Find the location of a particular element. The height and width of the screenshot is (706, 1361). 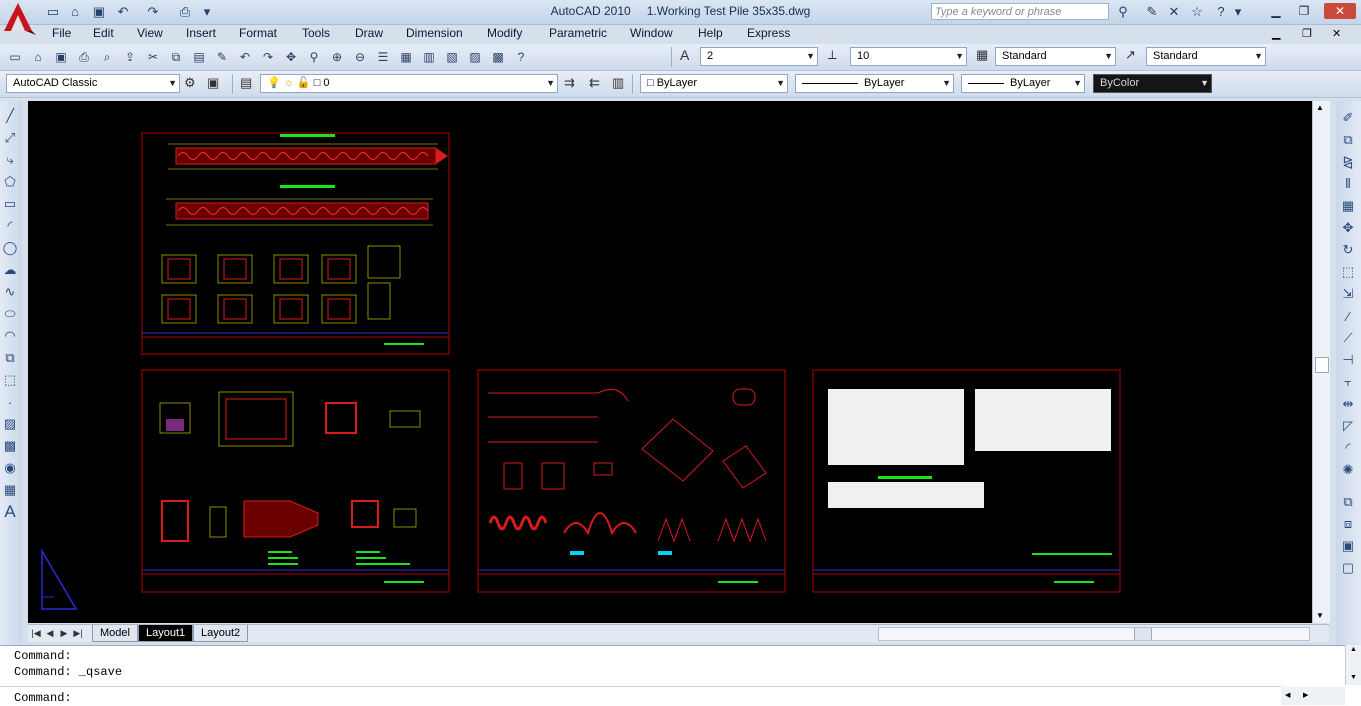

workspace-settings-icon: ⚙ is located at coordinates (190, 83).